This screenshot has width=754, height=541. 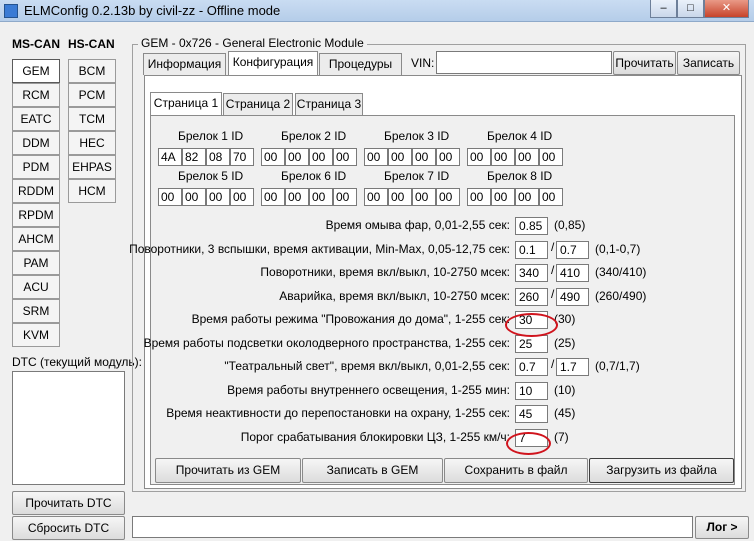 I want to click on module-button-rddm: RDDM, so click(x=36, y=191).